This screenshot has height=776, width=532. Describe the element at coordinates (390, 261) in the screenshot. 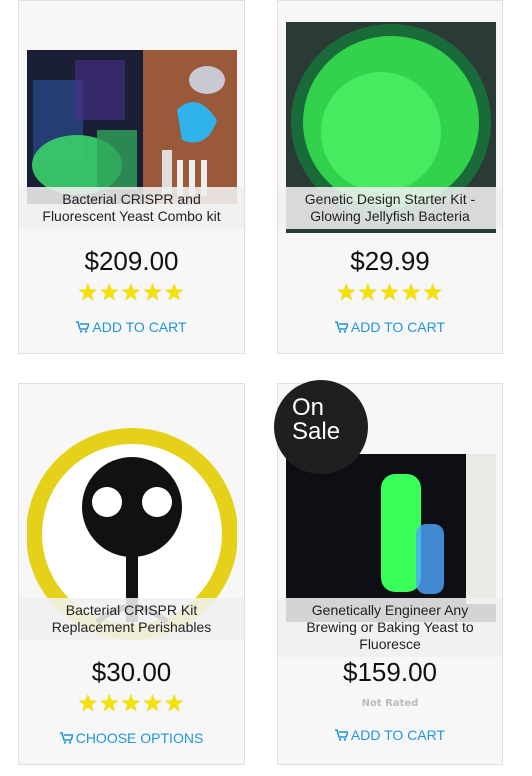

I see `product-price: $29.99` at that location.